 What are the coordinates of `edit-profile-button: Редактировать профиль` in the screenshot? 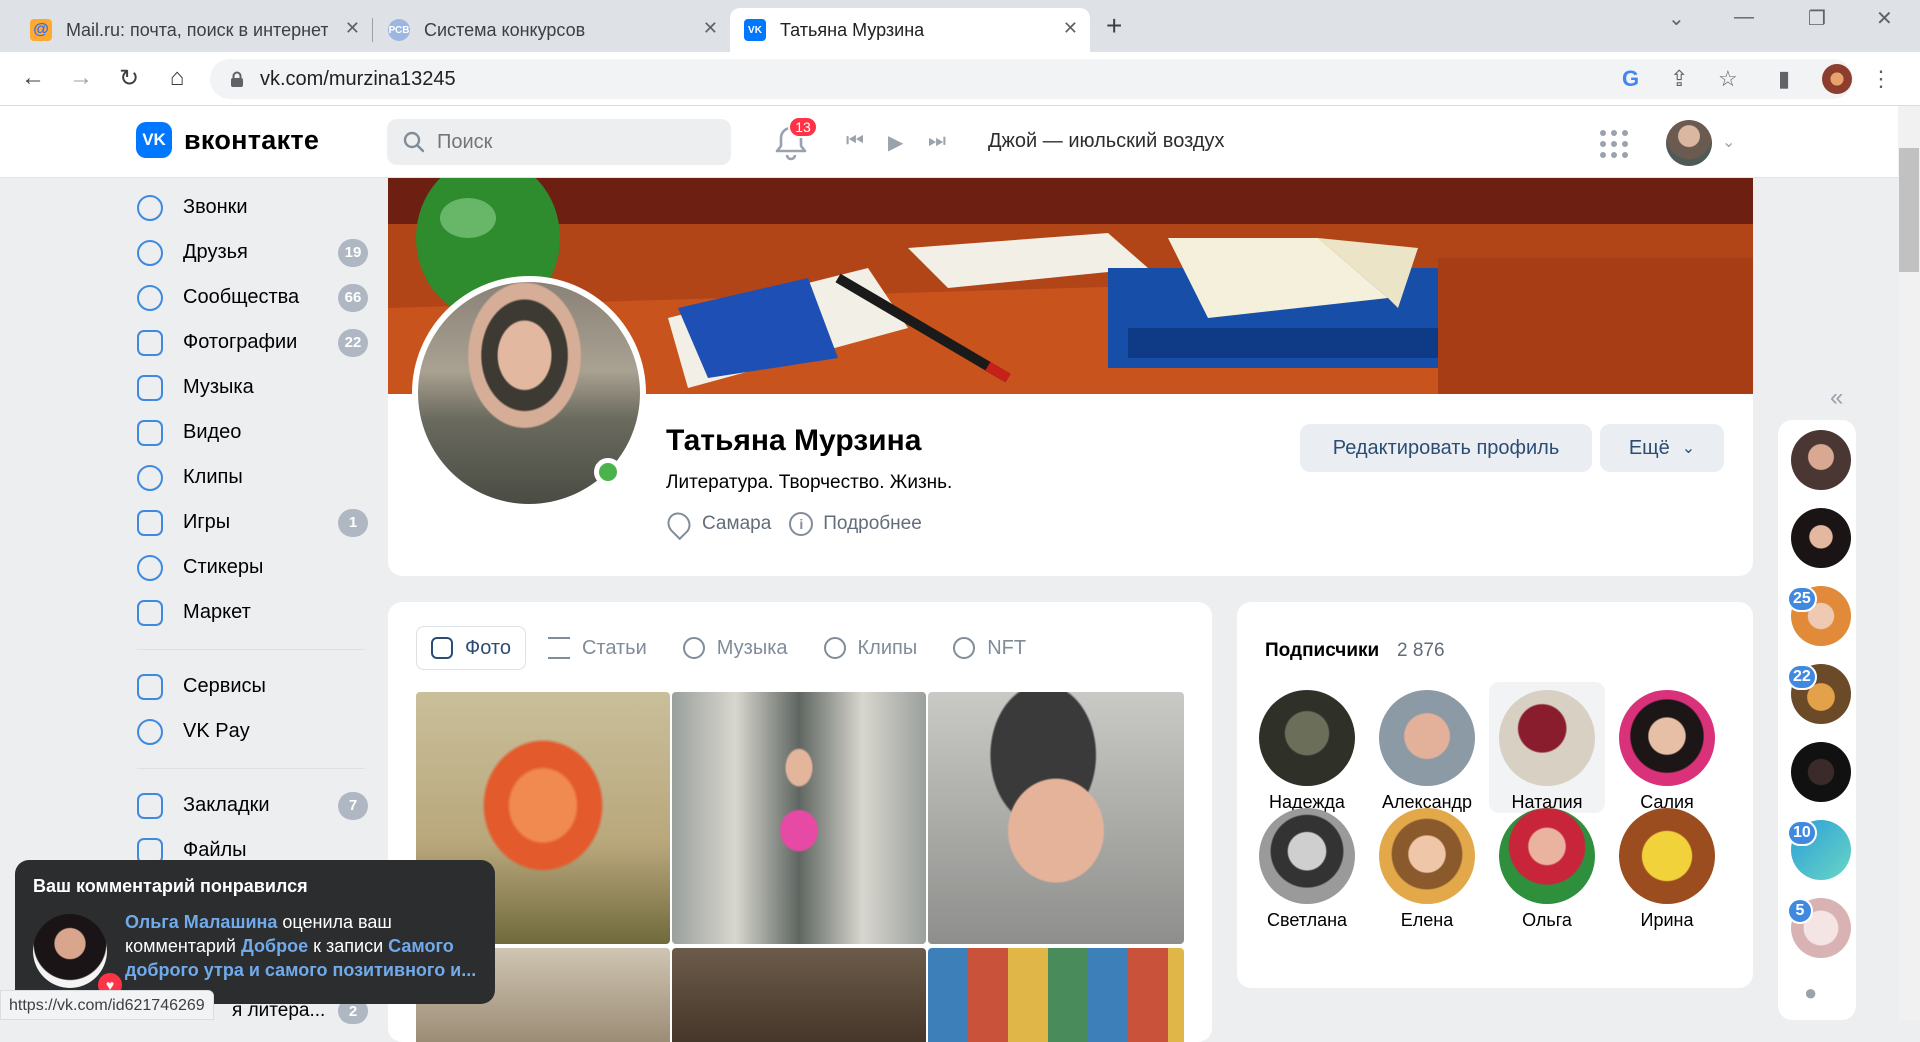 It's located at (1446, 448).